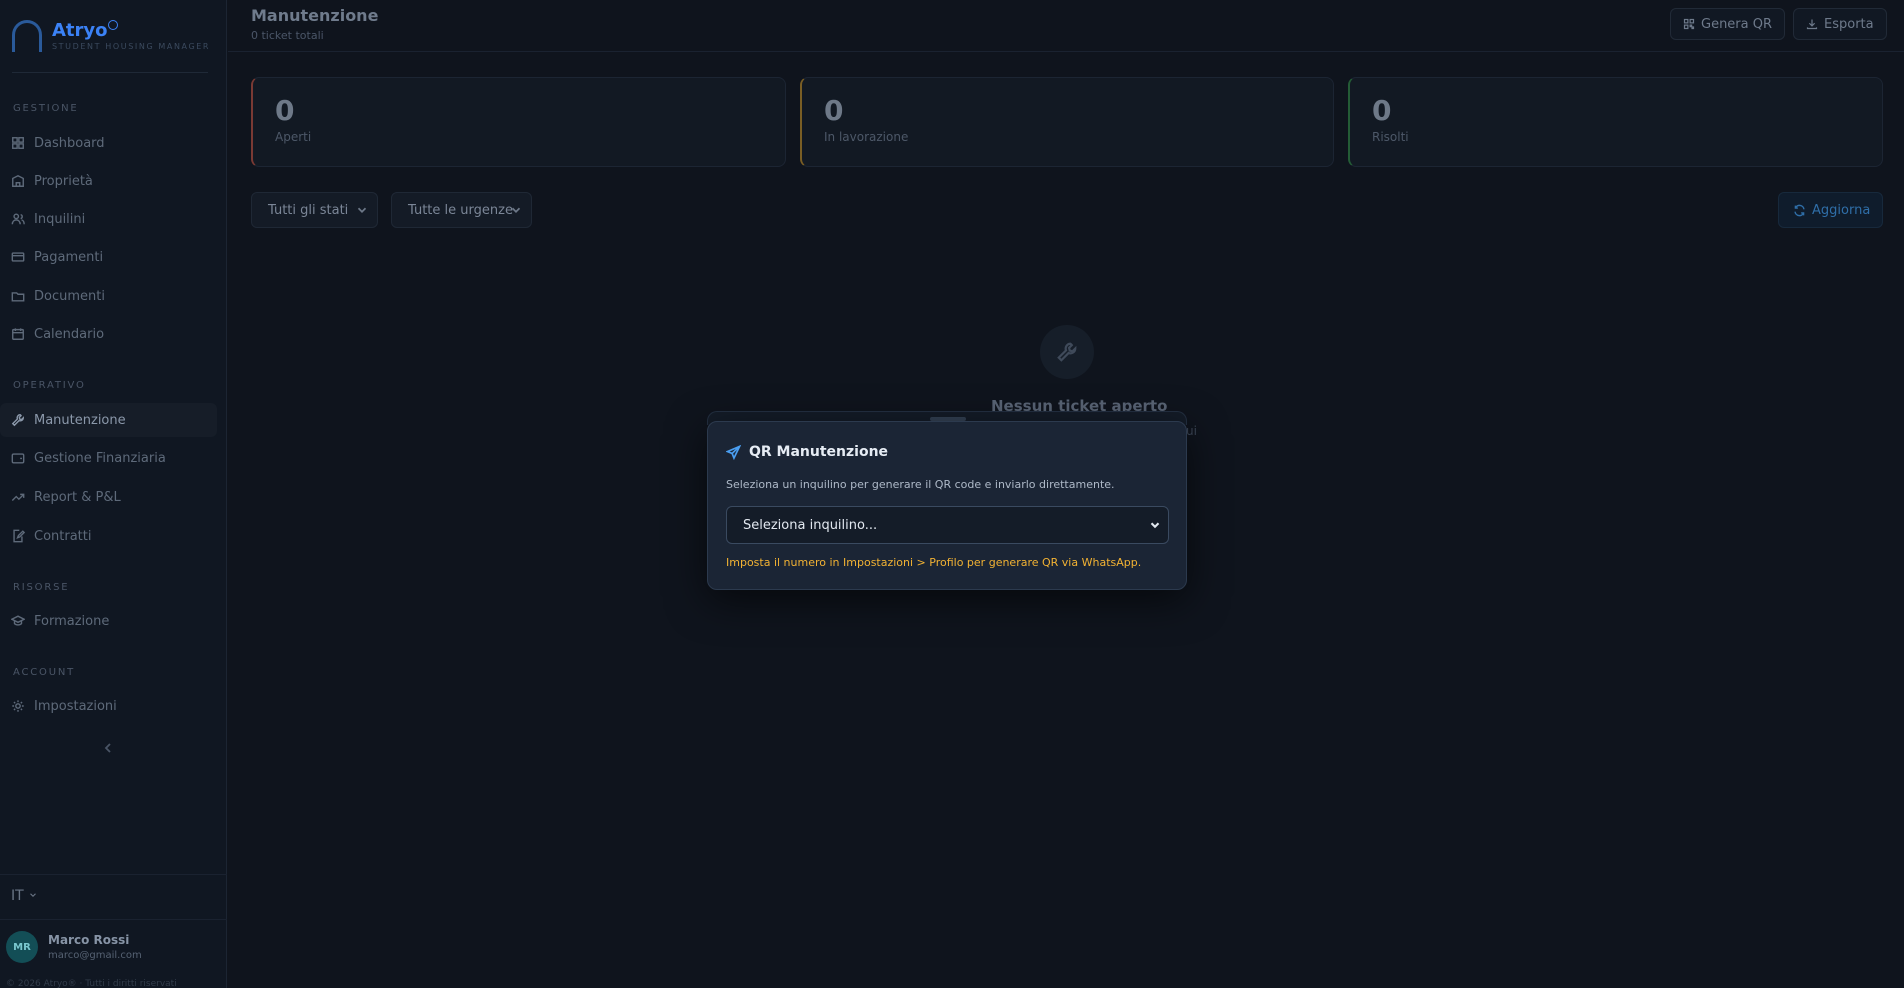 Image resolution: width=1904 pixels, height=988 pixels. What do you see at coordinates (518, 122) in the screenshot?
I see `stat-card-aperti: 0 Aperti` at bounding box center [518, 122].